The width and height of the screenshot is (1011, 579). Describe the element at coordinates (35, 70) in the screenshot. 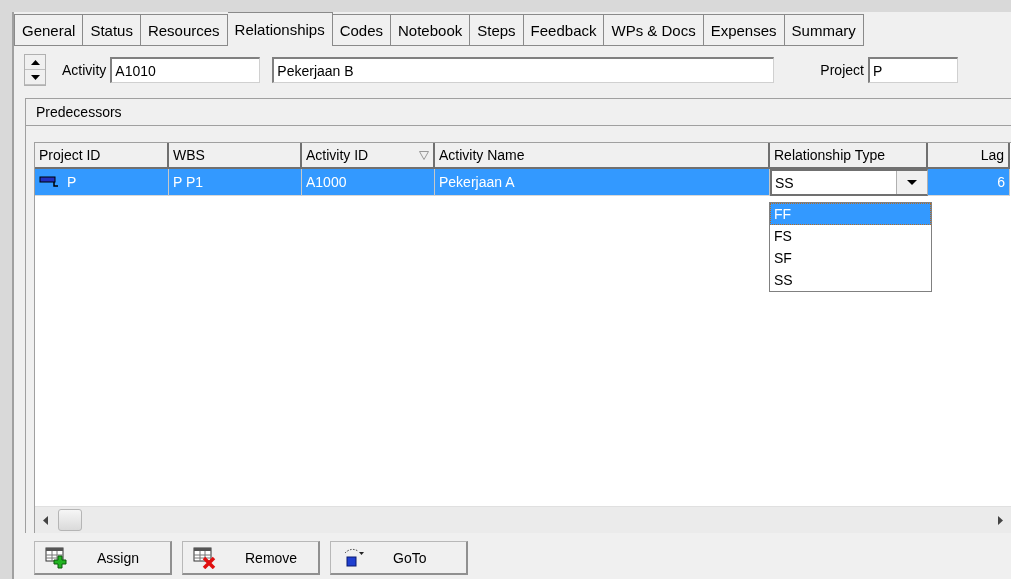

I see `spin-buttons` at that location.